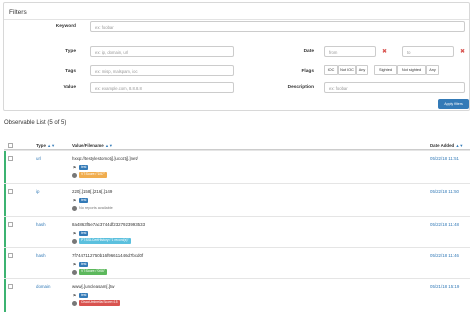  Describe the element at coordinates (411, 70) in the screenshot. I see `flag-not-sighted-button: Not sighted` at that location.